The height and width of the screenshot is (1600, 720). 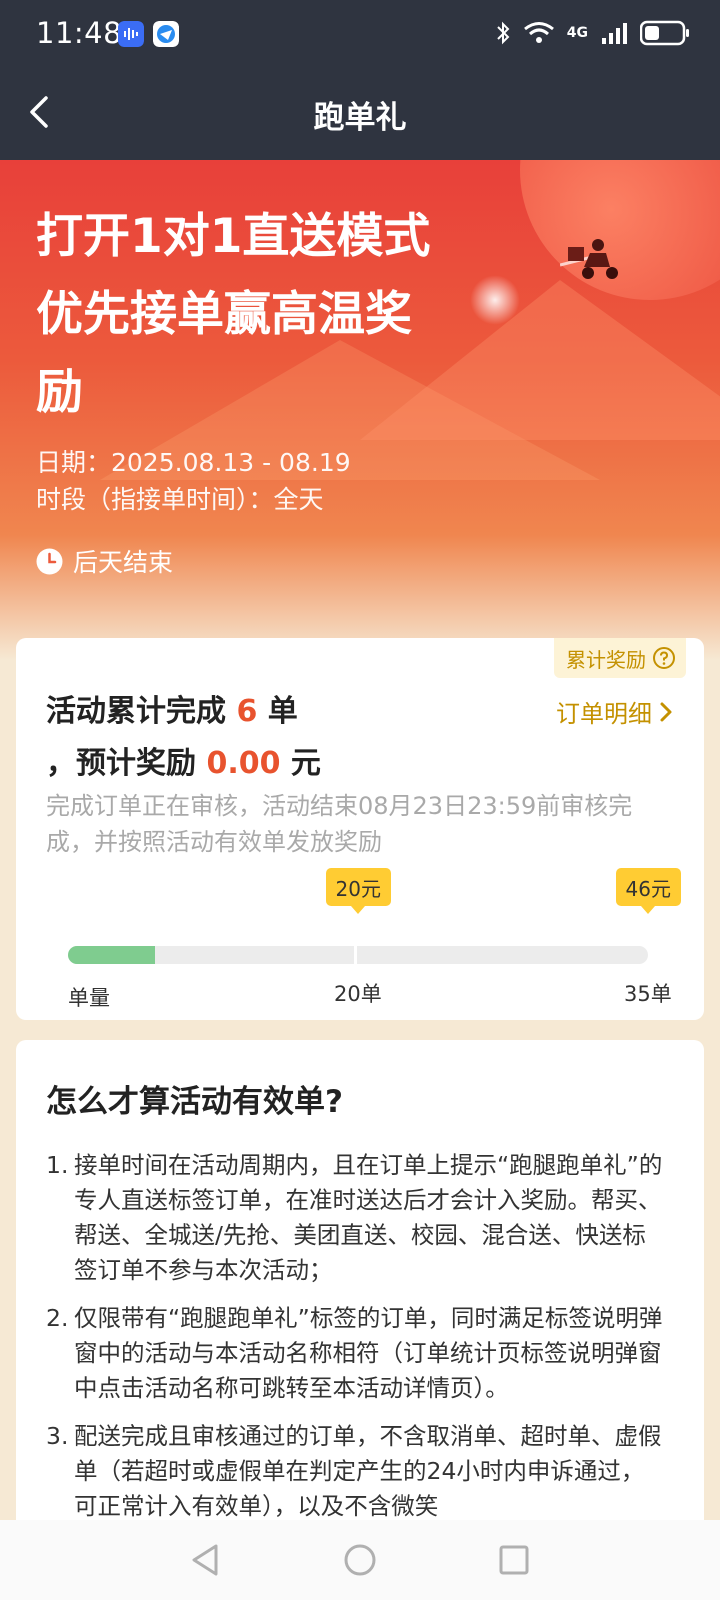 I want to click on reward-suffix: 元, so click(x=300, y=763).